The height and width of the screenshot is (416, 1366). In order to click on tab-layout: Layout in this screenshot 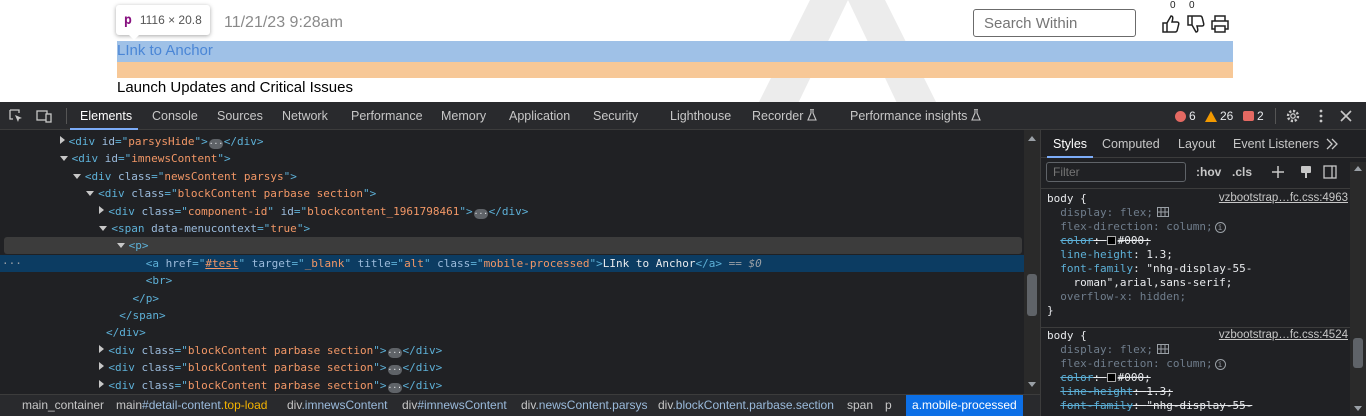, I will do `click(1197, 144)`.